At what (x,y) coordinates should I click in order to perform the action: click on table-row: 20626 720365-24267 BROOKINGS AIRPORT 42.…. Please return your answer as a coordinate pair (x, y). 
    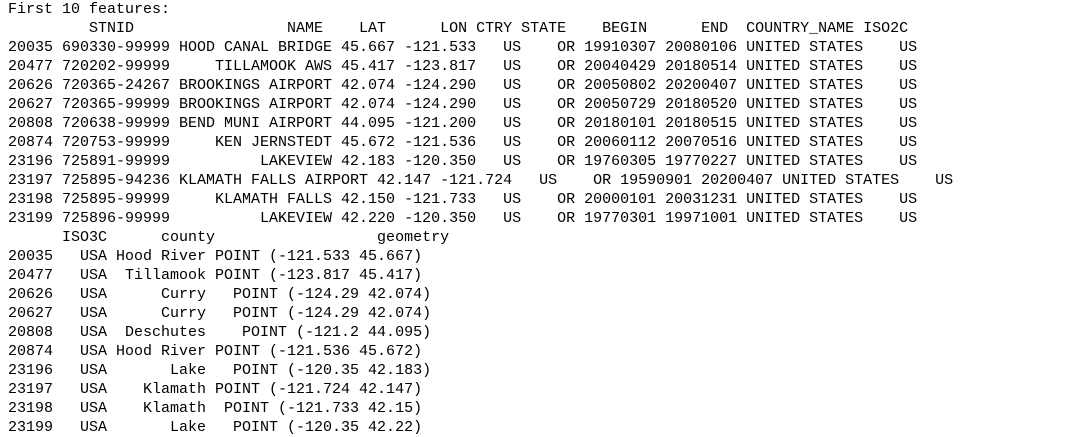
    Looking at the image, I should click on (463, 85).